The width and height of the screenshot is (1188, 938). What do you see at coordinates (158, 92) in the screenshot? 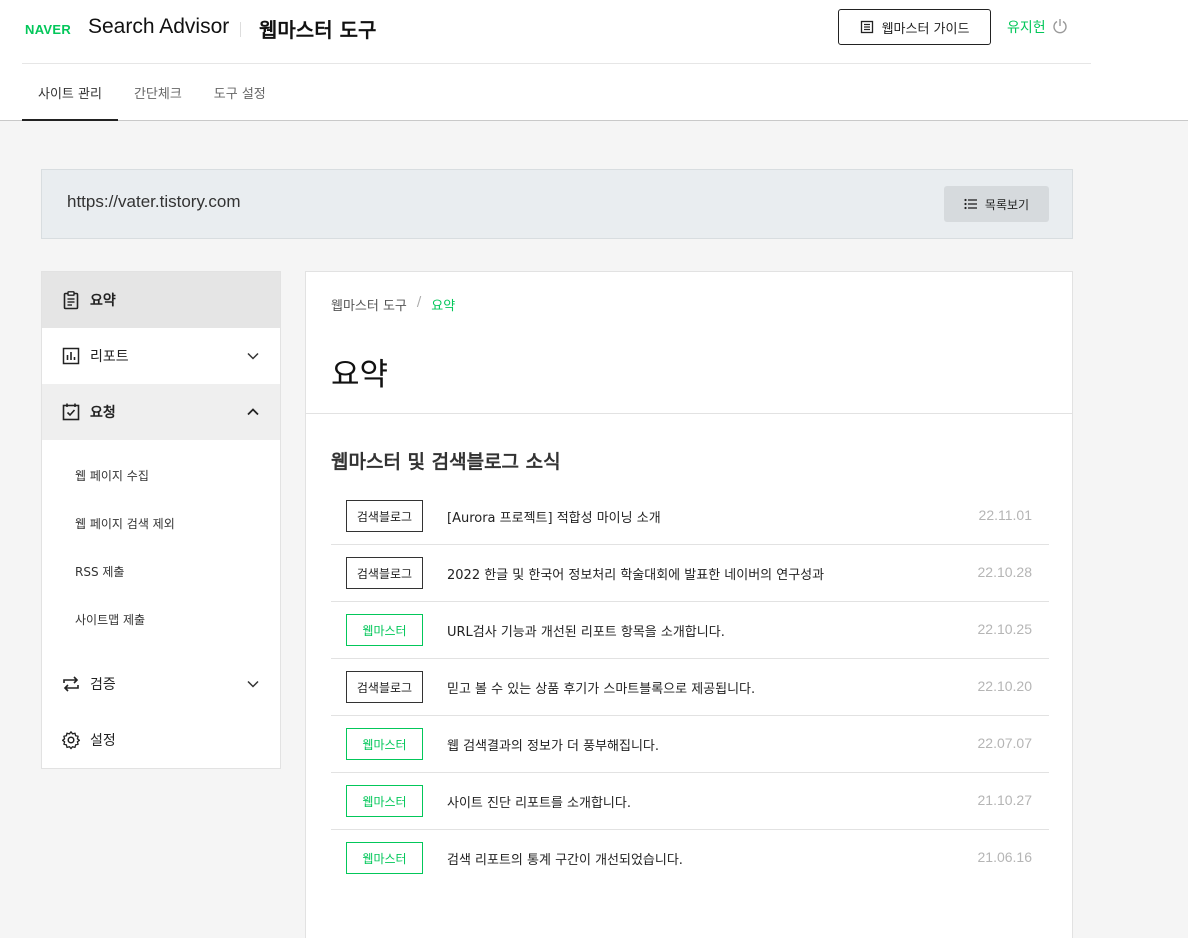
I see `tab-simple-check: 간단체크` at bounding box center [158, 92].